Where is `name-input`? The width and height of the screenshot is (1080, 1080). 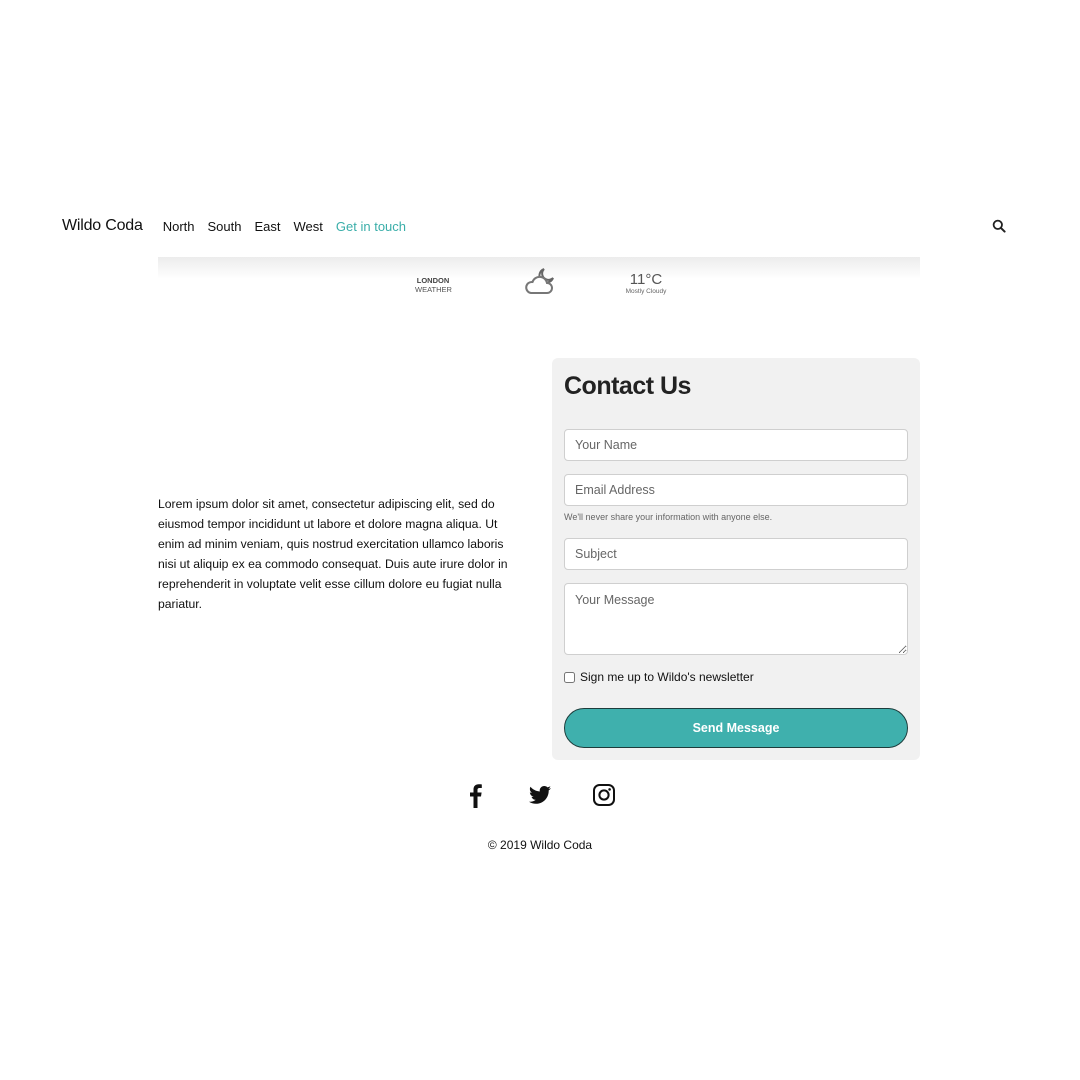 name-input is located at coordinates (736, 445).